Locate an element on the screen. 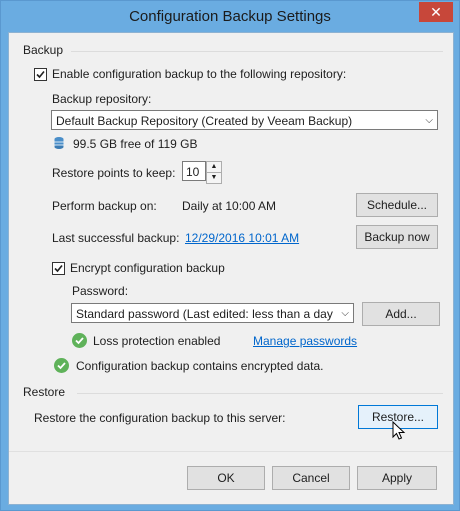 Image resolution: width=460 pixels, height=511 pixels. manage-passwords-link: Manage passwords is located at coordinates (305, 341).